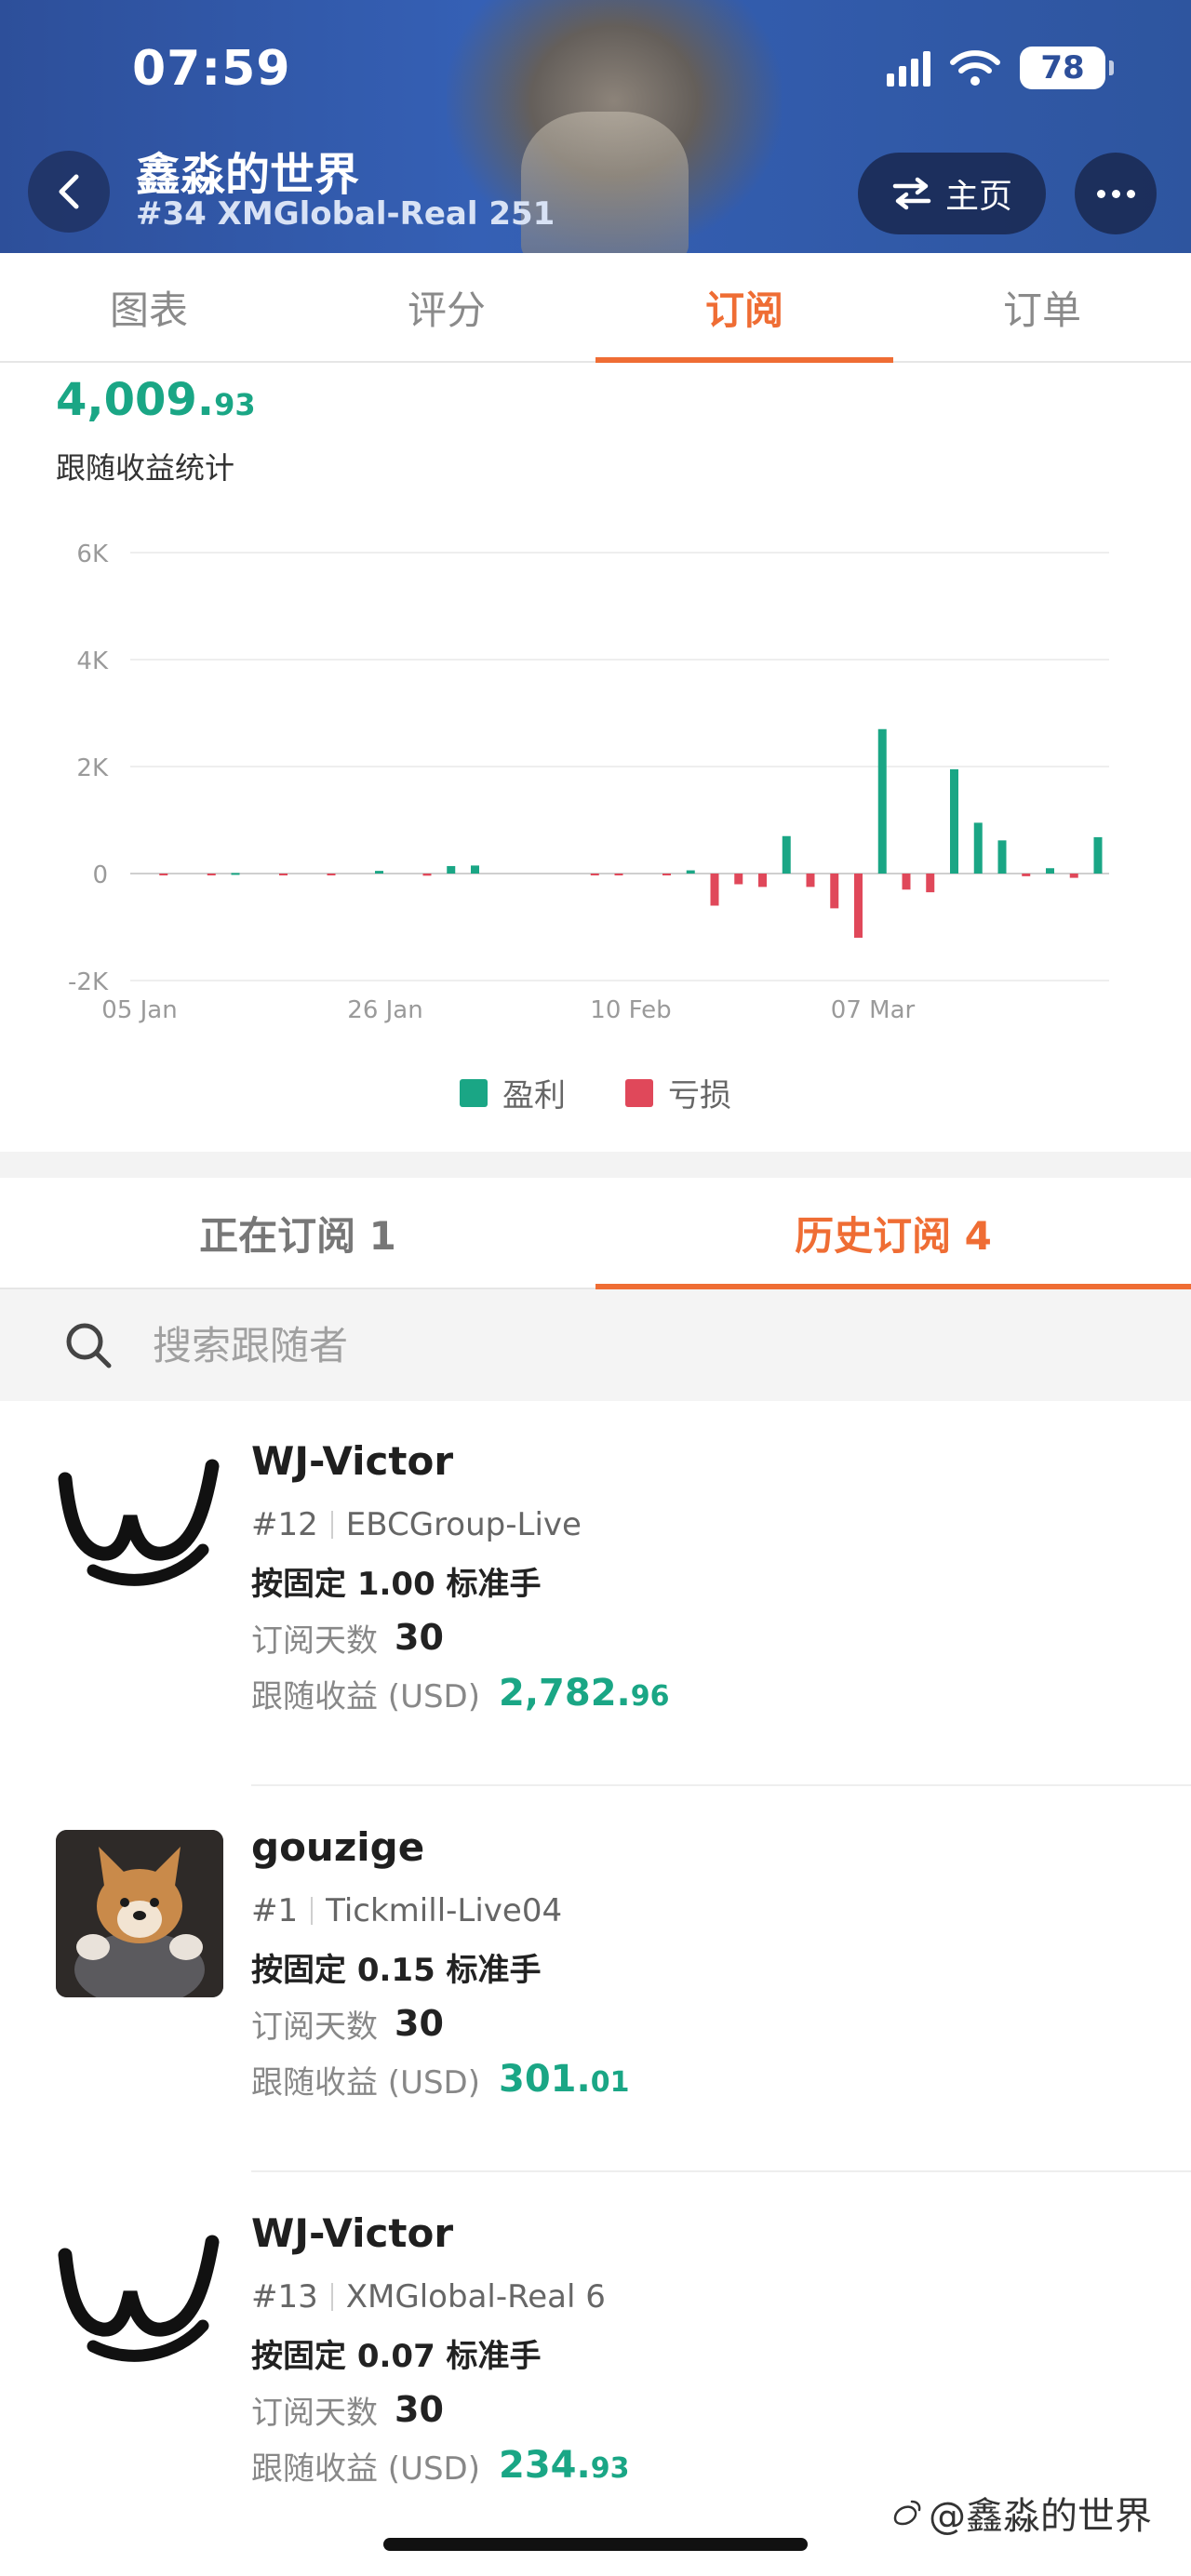  What do you see at coordinates (545, 2079) in the screenshot?
I see `profit-main: 301.` at bounding box center [545, 2079].